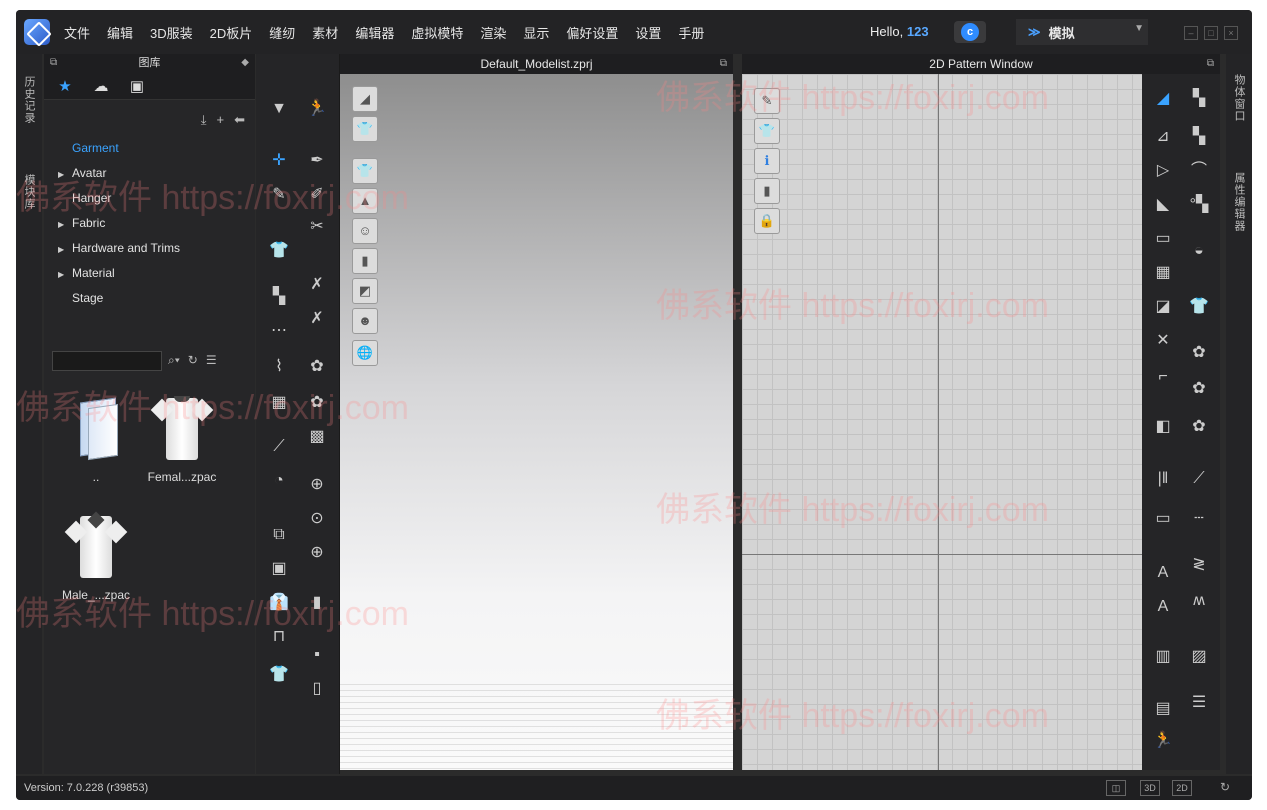  What do you see at coordinates (174, 360) in the screenshot?
I see `search-icon: ⌕▾` at bounding box center [174, 360].